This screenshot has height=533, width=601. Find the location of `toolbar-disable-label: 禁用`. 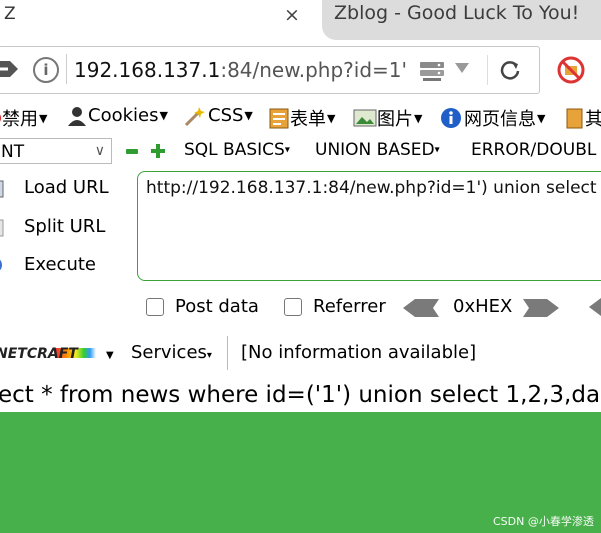

toolbar-disable-label: 禁用 is located at coordinates (20, 119).